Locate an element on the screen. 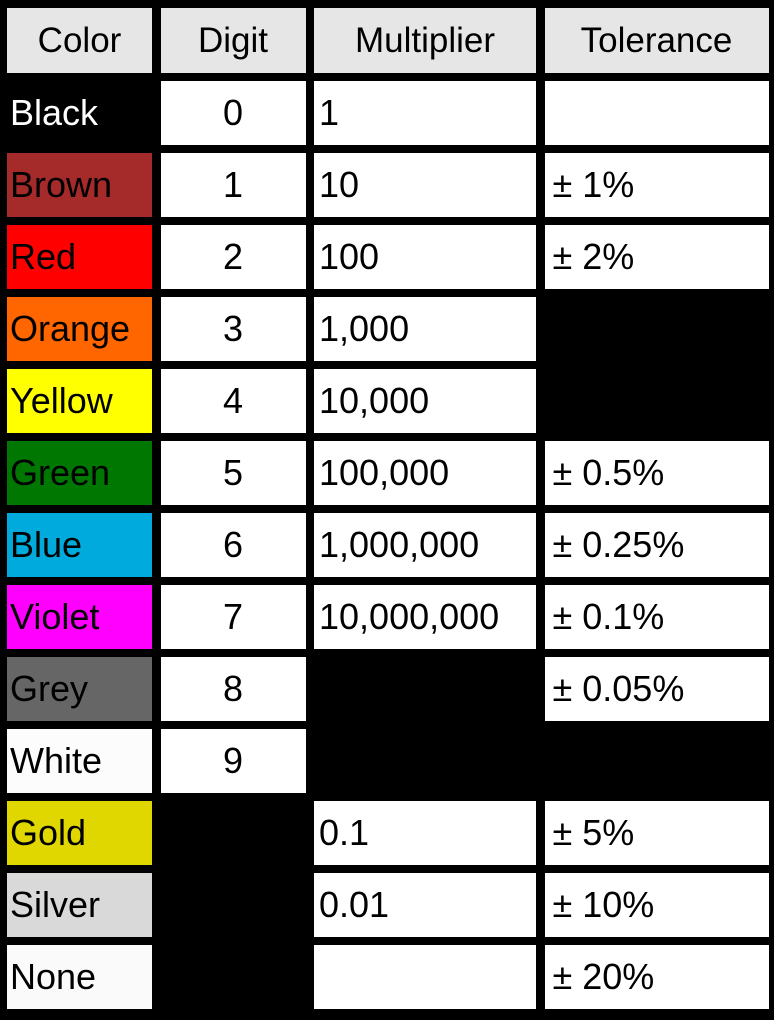  tolerance-cell: ± 1% is located at coordinates (656, 185).